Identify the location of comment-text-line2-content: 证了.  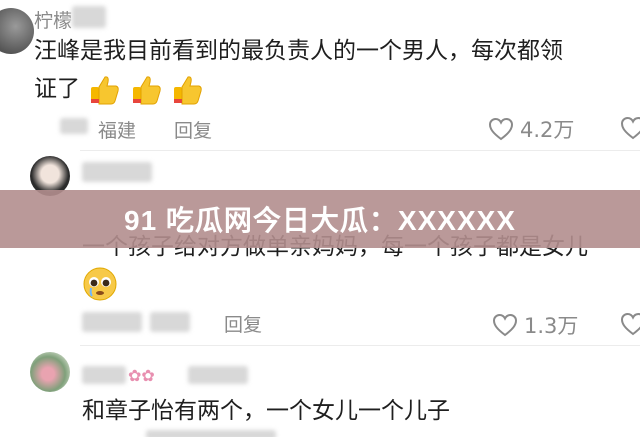
(57, 89).